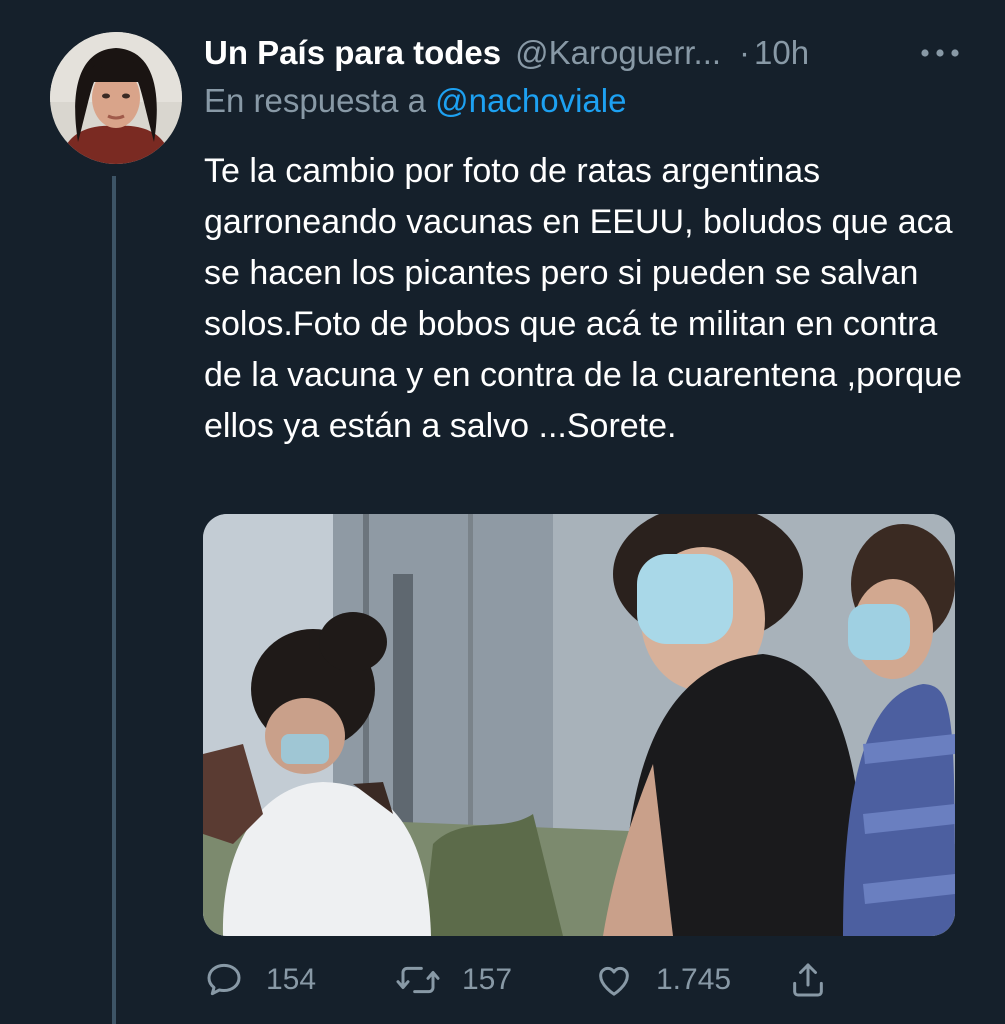  I want to click on share-button, so click(808, 980).